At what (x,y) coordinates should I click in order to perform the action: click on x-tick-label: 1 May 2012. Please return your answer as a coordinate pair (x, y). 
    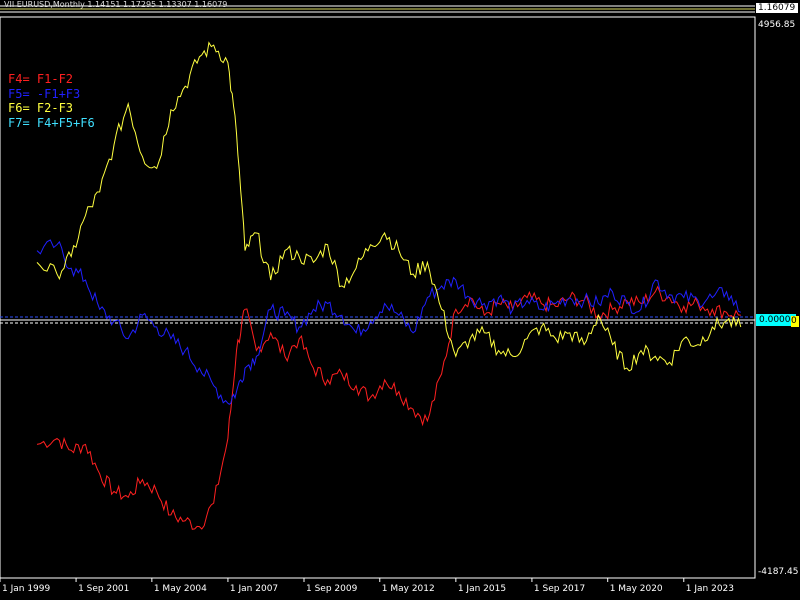
    Looking at the image, I should click on (408, 589).